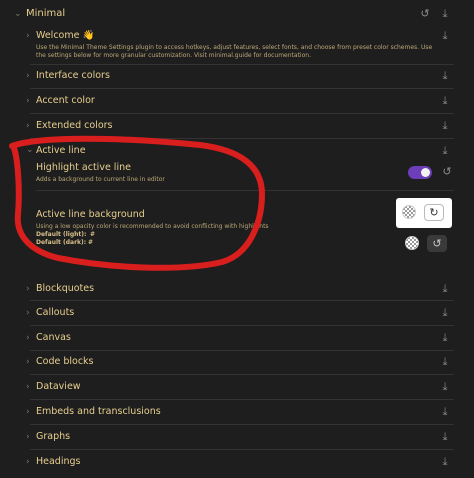 The width and height of the screenshot is (474, 478). Describe the element at coordinates (58, 462) in the screenshot. I see `section-headings: Headings` at that location.